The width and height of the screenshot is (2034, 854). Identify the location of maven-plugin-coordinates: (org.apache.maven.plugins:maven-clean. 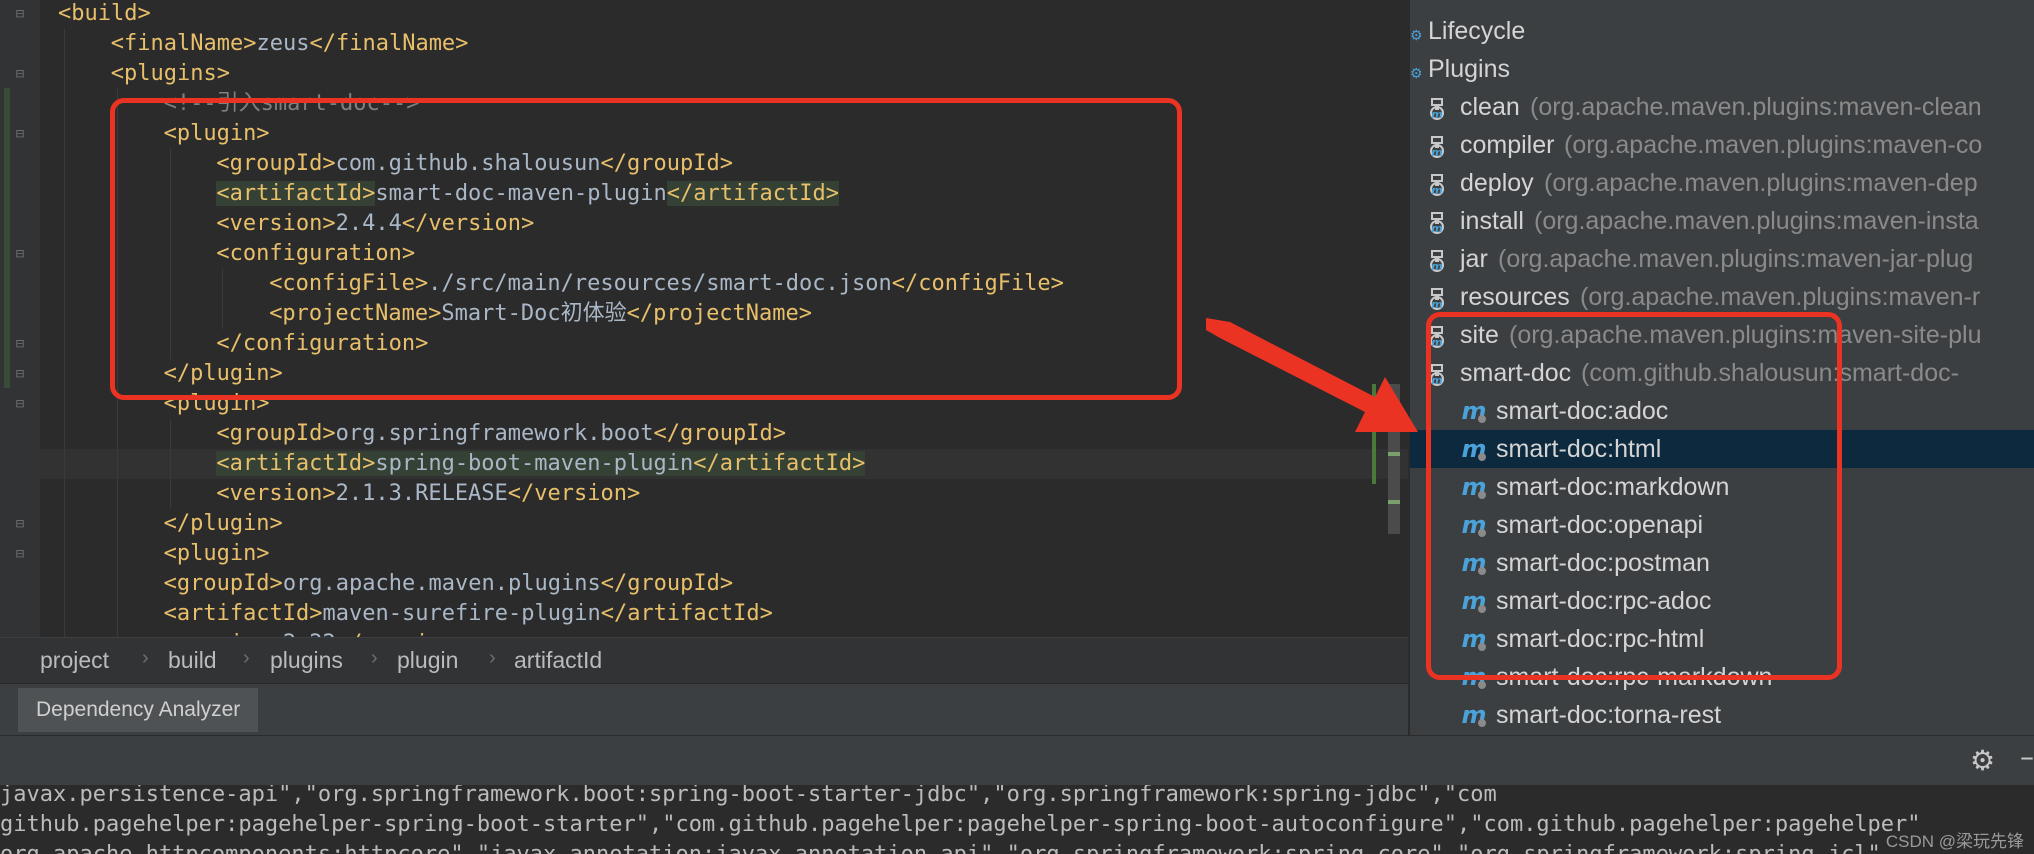
(1756, 107).